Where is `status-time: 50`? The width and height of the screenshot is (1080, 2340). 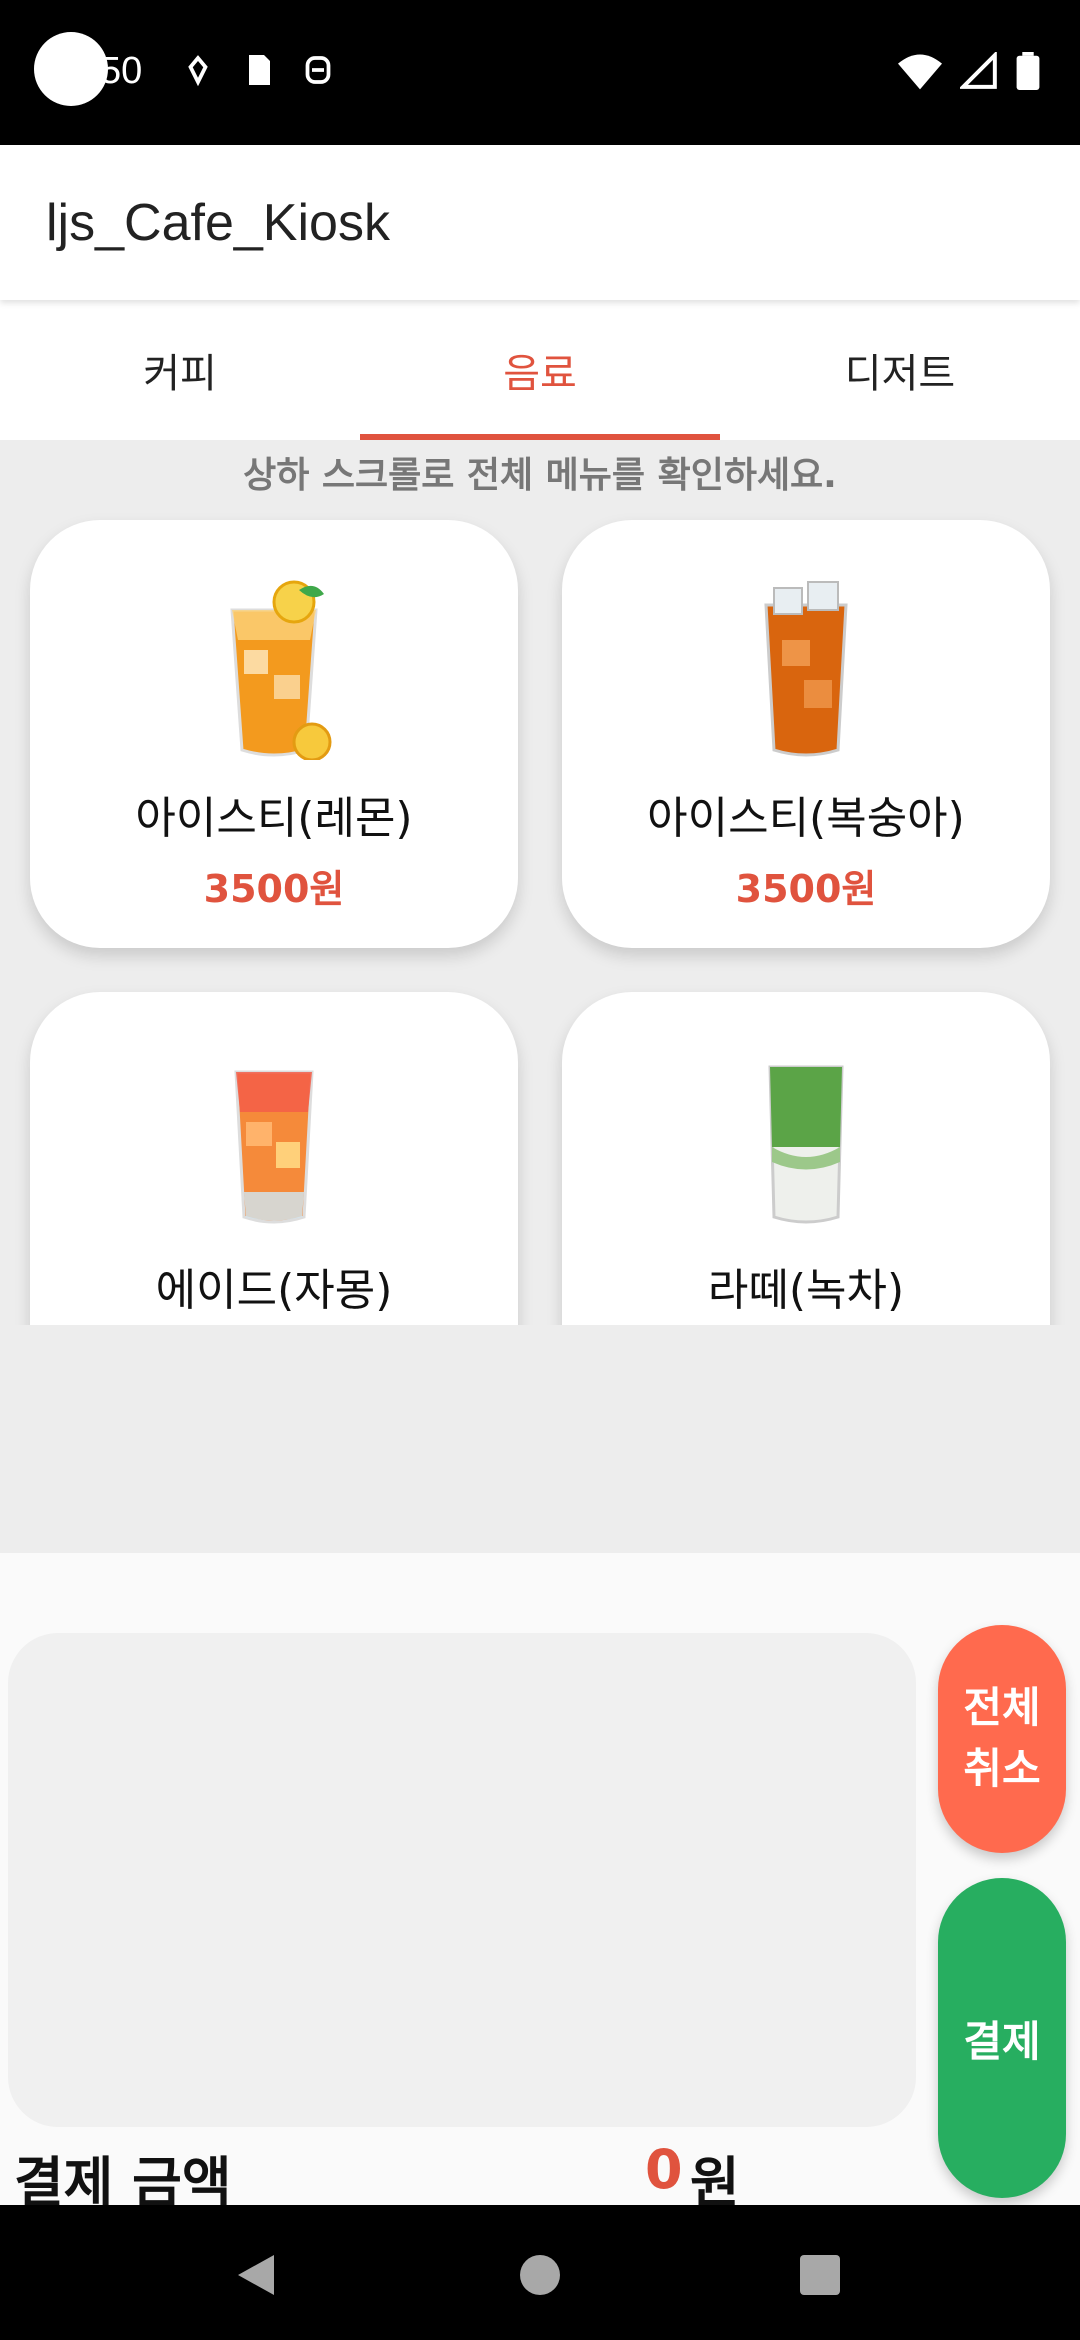 status-time: 50 is located at coordinates (121, 71).